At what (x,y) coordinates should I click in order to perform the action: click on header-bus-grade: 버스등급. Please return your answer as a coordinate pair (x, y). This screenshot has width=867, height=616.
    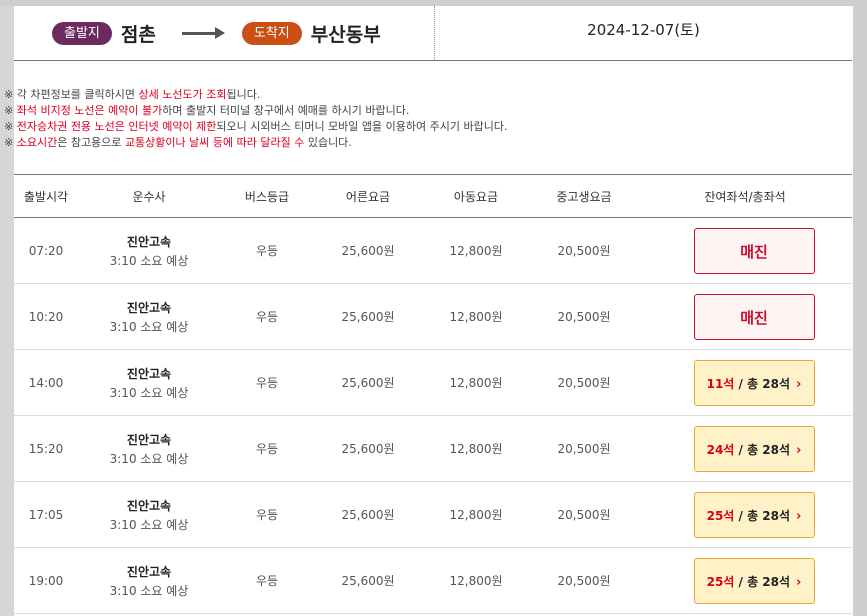
    Looking at the image, I should click on (267, 196).